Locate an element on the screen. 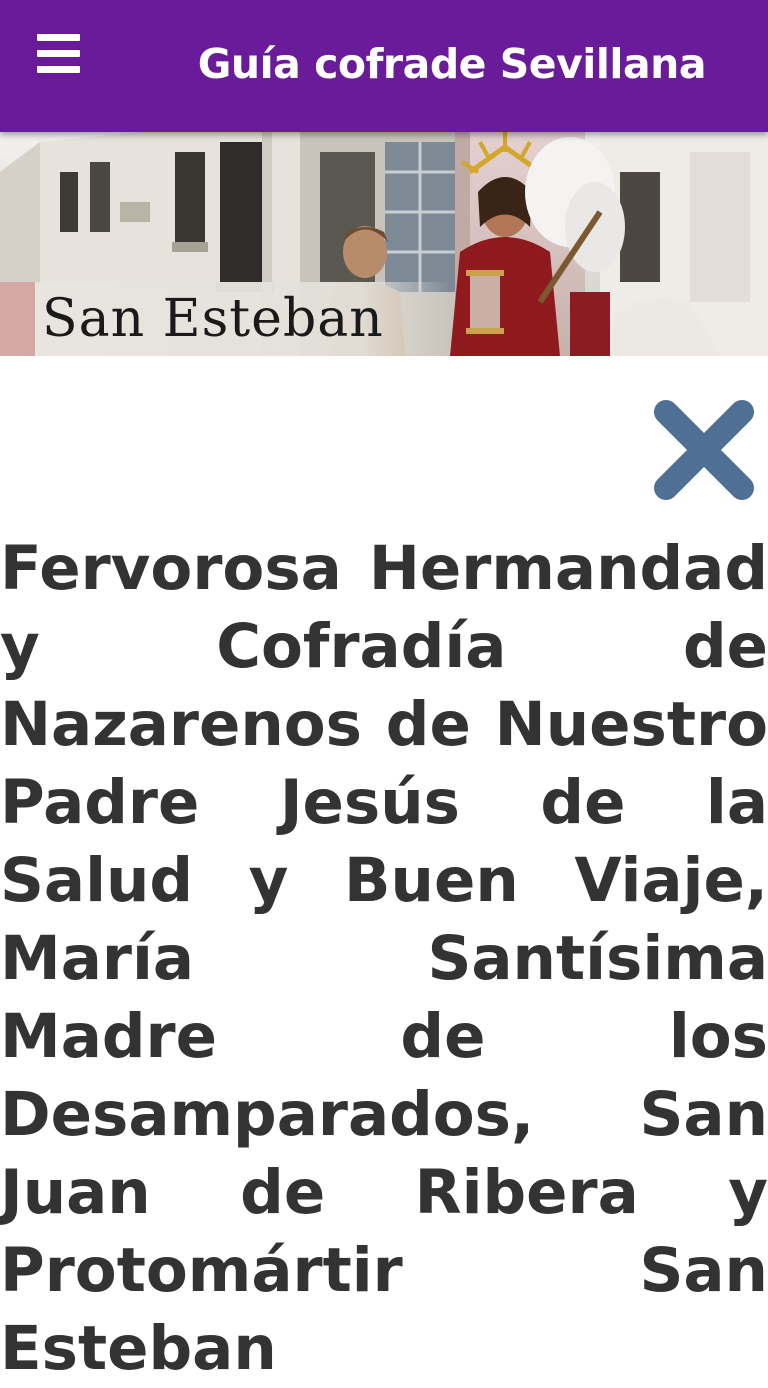 This screenshot has width=768, height=1388. close-button is located at coordinates (704, 450).